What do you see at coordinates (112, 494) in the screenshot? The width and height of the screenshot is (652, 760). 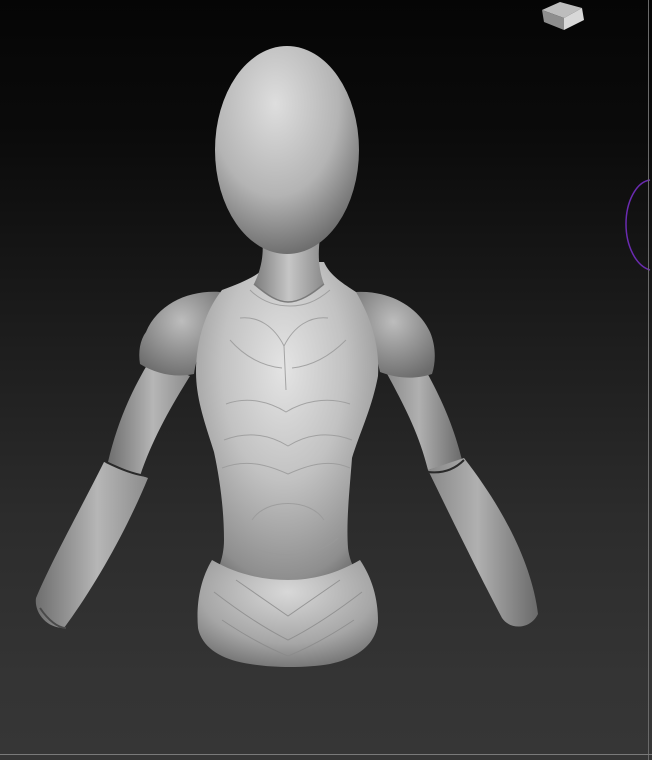 I see `left-arm` at bounding box center [112, 494].